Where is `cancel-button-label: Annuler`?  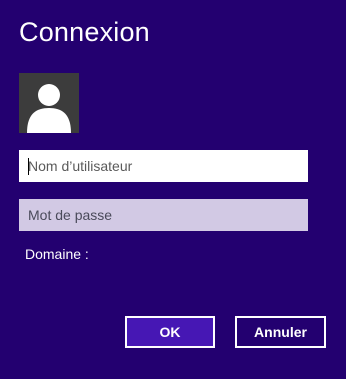
cancel-button-label: Annuler is located at coordinates (280, 332).